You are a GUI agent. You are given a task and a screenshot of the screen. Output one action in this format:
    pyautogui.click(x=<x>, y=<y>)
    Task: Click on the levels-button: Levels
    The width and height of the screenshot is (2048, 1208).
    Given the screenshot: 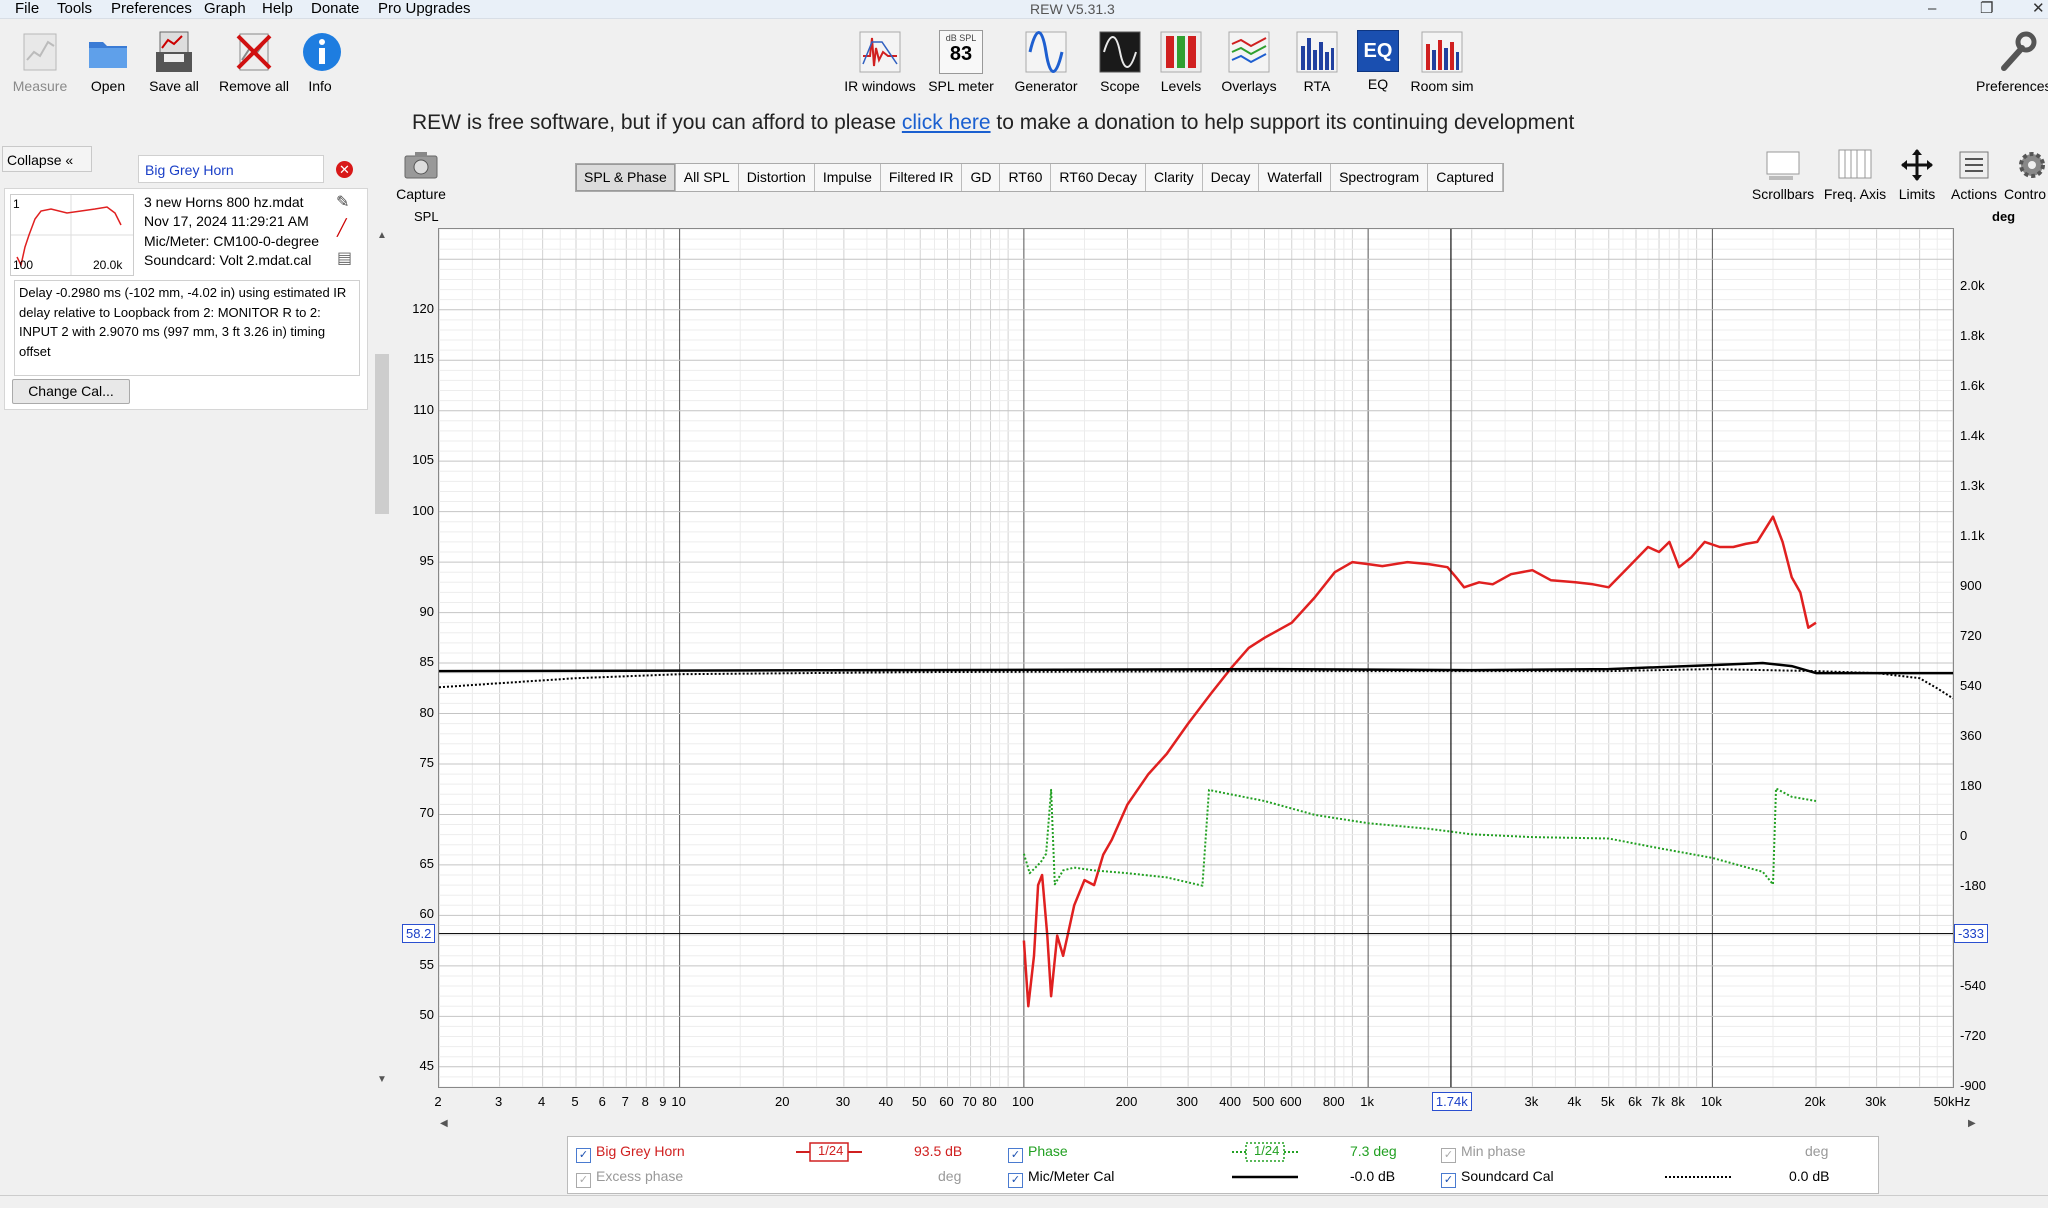 What is the action you would take?
    pyautogui.click(x=1181, y=62)
    